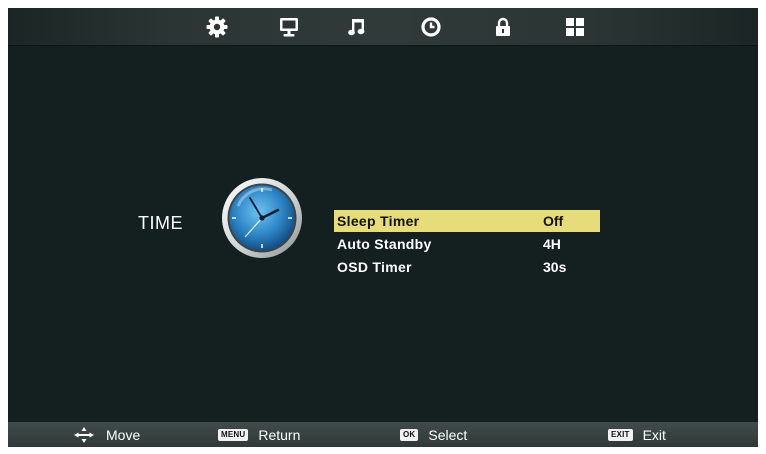 This screenshot has height=454, width=766. What do you see at coordinates (467, 221) in the screenshot?
I see `menu-item-sleep-timer: Sleep Timer Off` at bounding box center [467, 221].